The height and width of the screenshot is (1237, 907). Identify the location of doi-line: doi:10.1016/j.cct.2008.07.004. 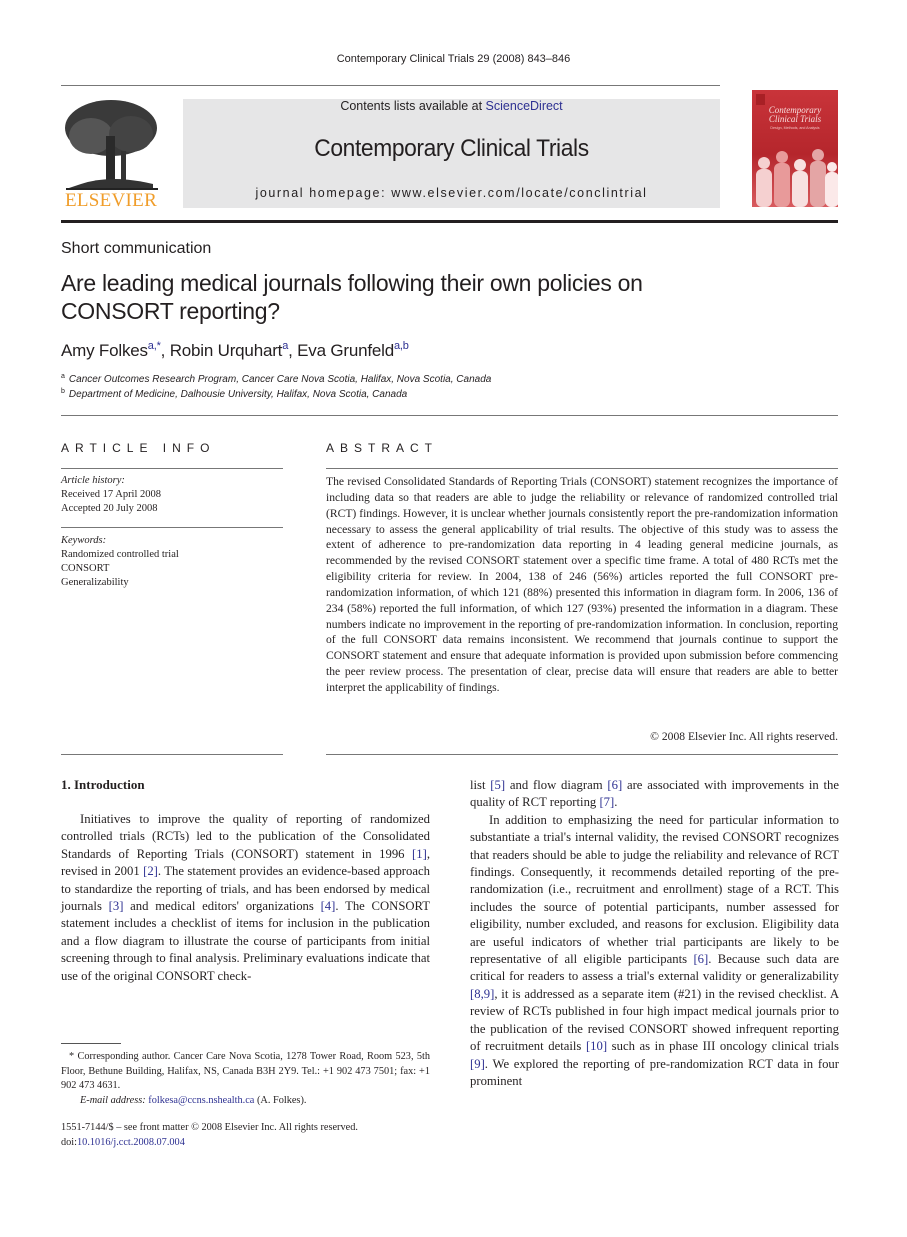
(123, 1142).